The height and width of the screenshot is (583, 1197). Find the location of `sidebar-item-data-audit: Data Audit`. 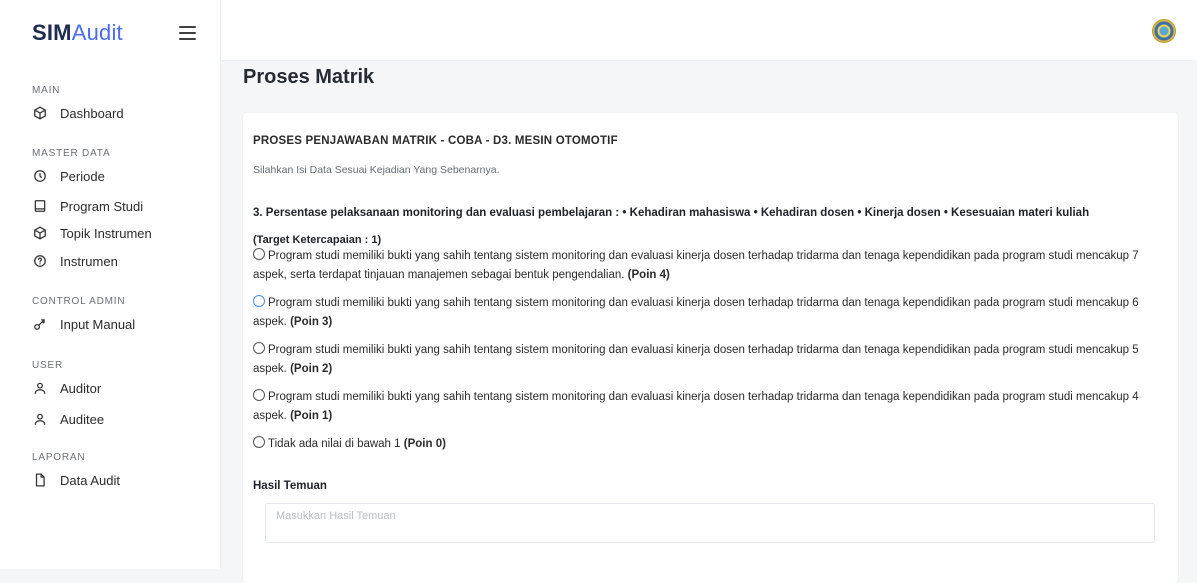

sidebar-item-data-audit: Data Audit is located at coordinates (116, 480).